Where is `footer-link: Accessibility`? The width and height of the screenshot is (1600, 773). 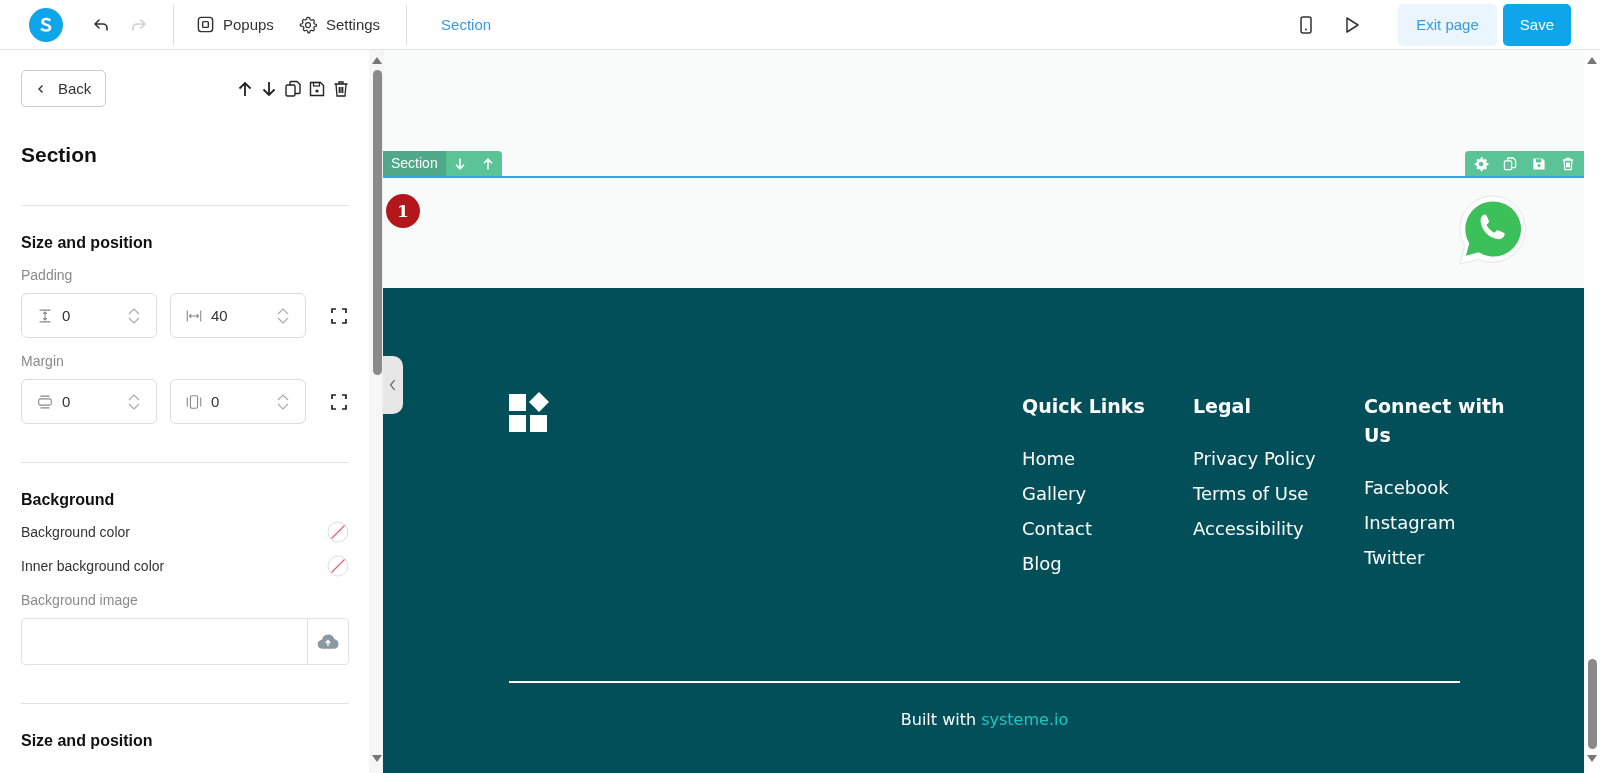
footer-link: Accessibility is located at coordinates (1278, 528).